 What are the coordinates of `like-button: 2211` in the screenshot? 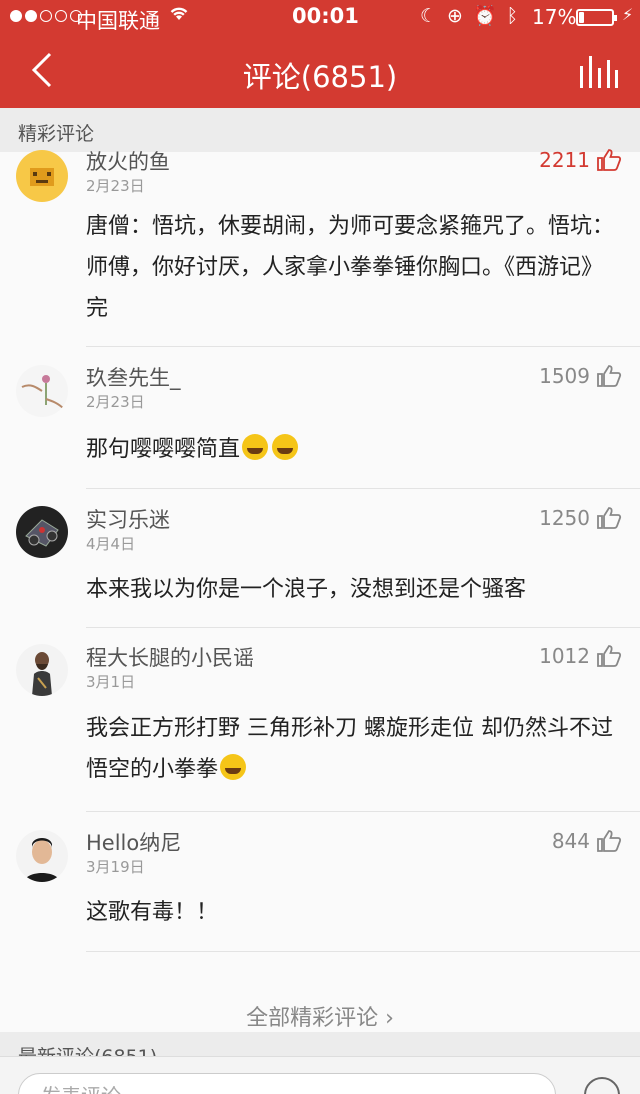 It's located at (580, 160).